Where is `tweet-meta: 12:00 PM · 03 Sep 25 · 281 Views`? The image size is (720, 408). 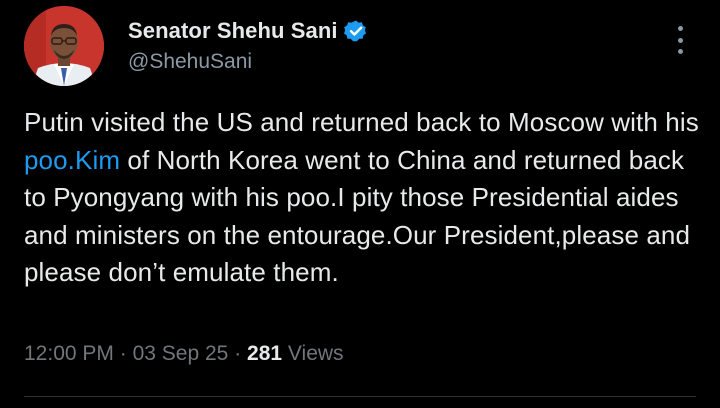
tweet-meta: 12:00 PM · 03 Sep 25 · 281 Views is located at coordinates (184, 354).